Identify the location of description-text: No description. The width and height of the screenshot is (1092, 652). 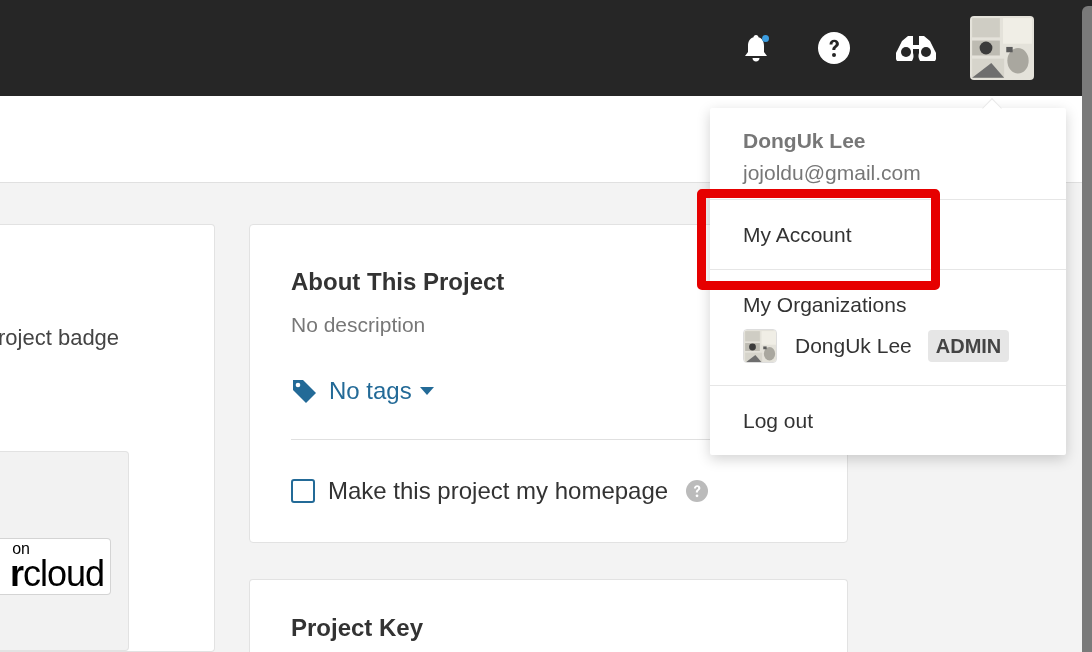
(359, 325).